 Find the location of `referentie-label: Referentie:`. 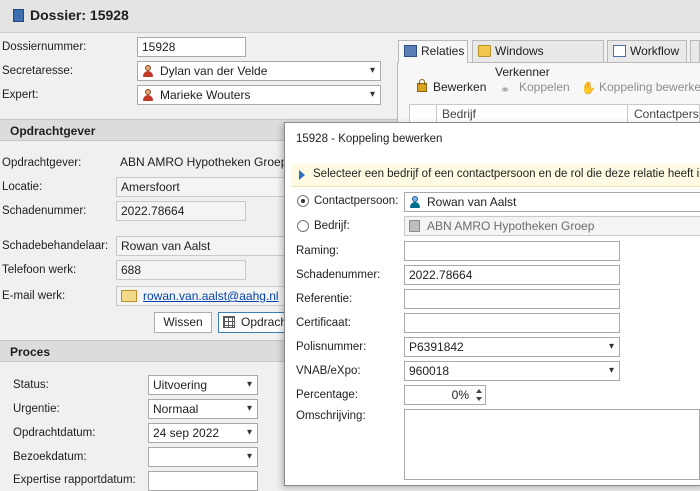

referentie-label: Referentie: is located at coordinates (324, 299).